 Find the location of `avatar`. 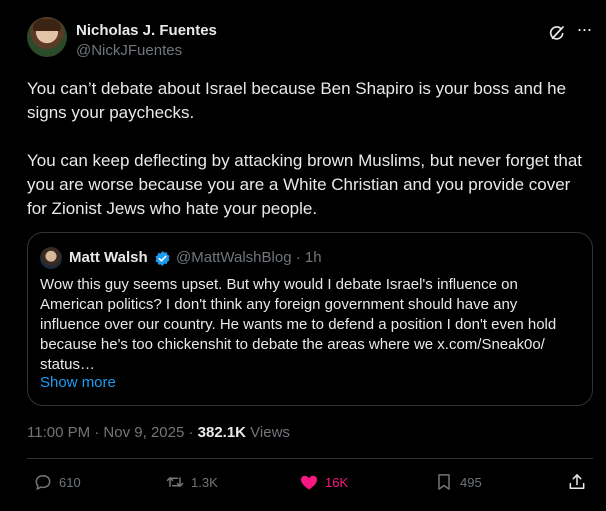

avatar is located at coordinates (47, 37).